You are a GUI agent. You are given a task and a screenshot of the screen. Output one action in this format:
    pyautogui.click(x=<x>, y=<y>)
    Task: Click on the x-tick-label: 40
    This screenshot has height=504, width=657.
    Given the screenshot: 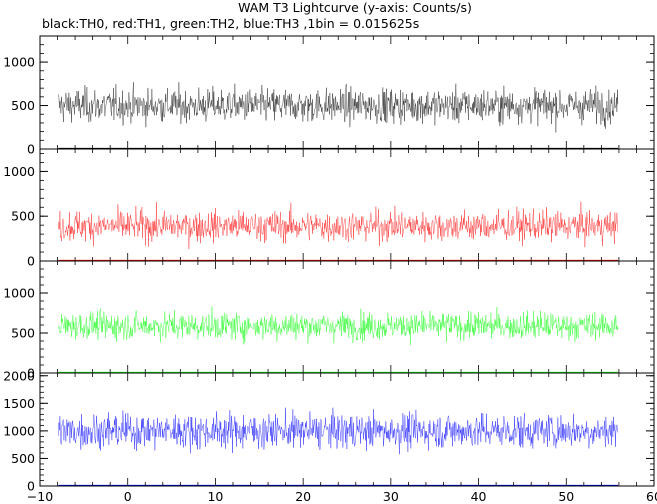 What is the action you would take?
    pyautogui.click(x=479, y=496)
    